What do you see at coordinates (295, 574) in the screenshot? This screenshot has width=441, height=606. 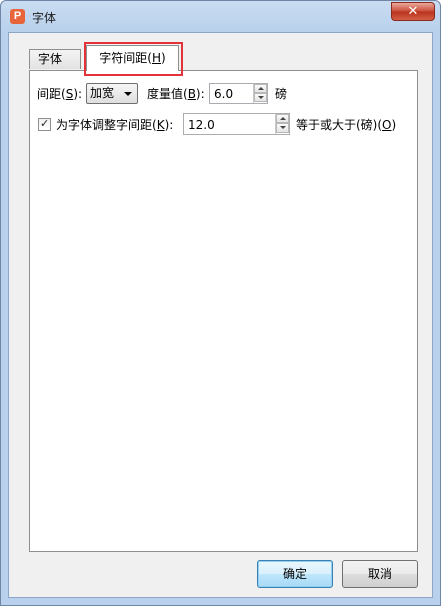 I see `ok-button: 确定` at bounding box center [295, 574].